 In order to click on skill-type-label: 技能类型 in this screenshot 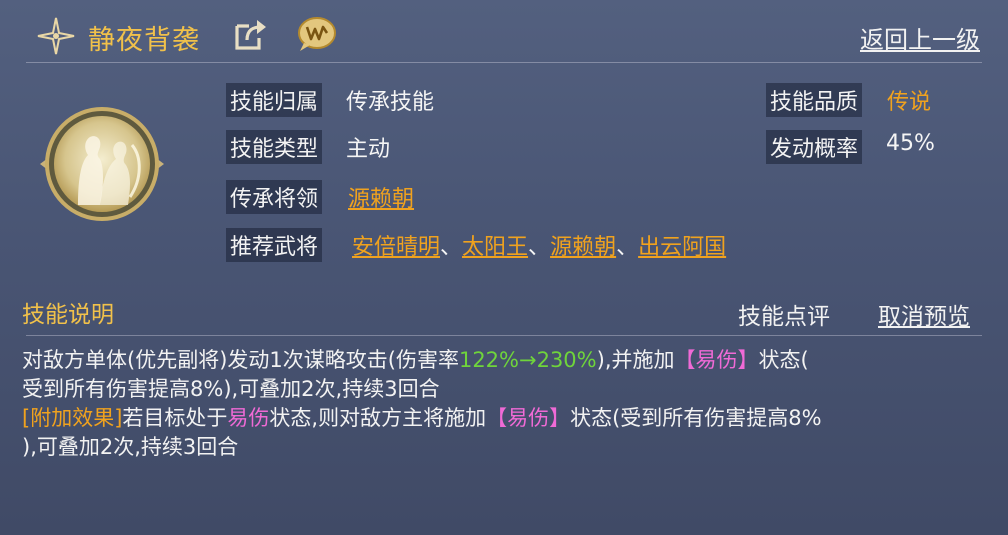, I will do `click(274, 147)`.